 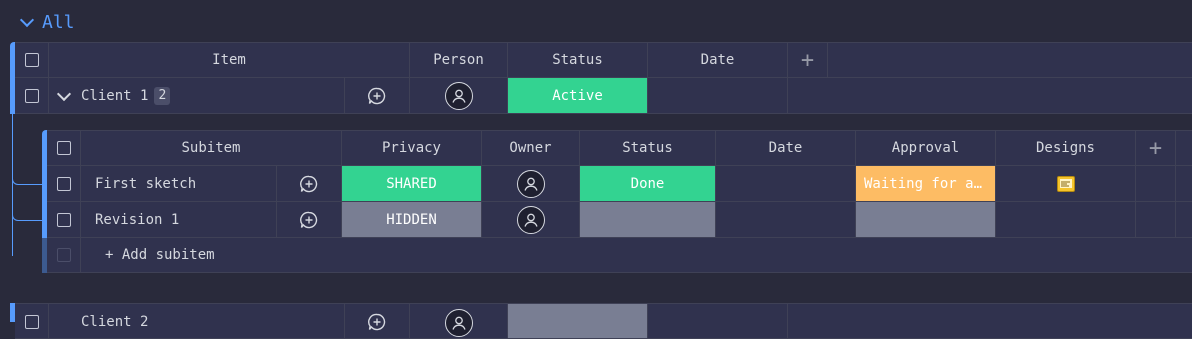 What do you see at coordinates (58, 22) in the screenshot?
I see `group-title: All` at bounding box center [58, 22].